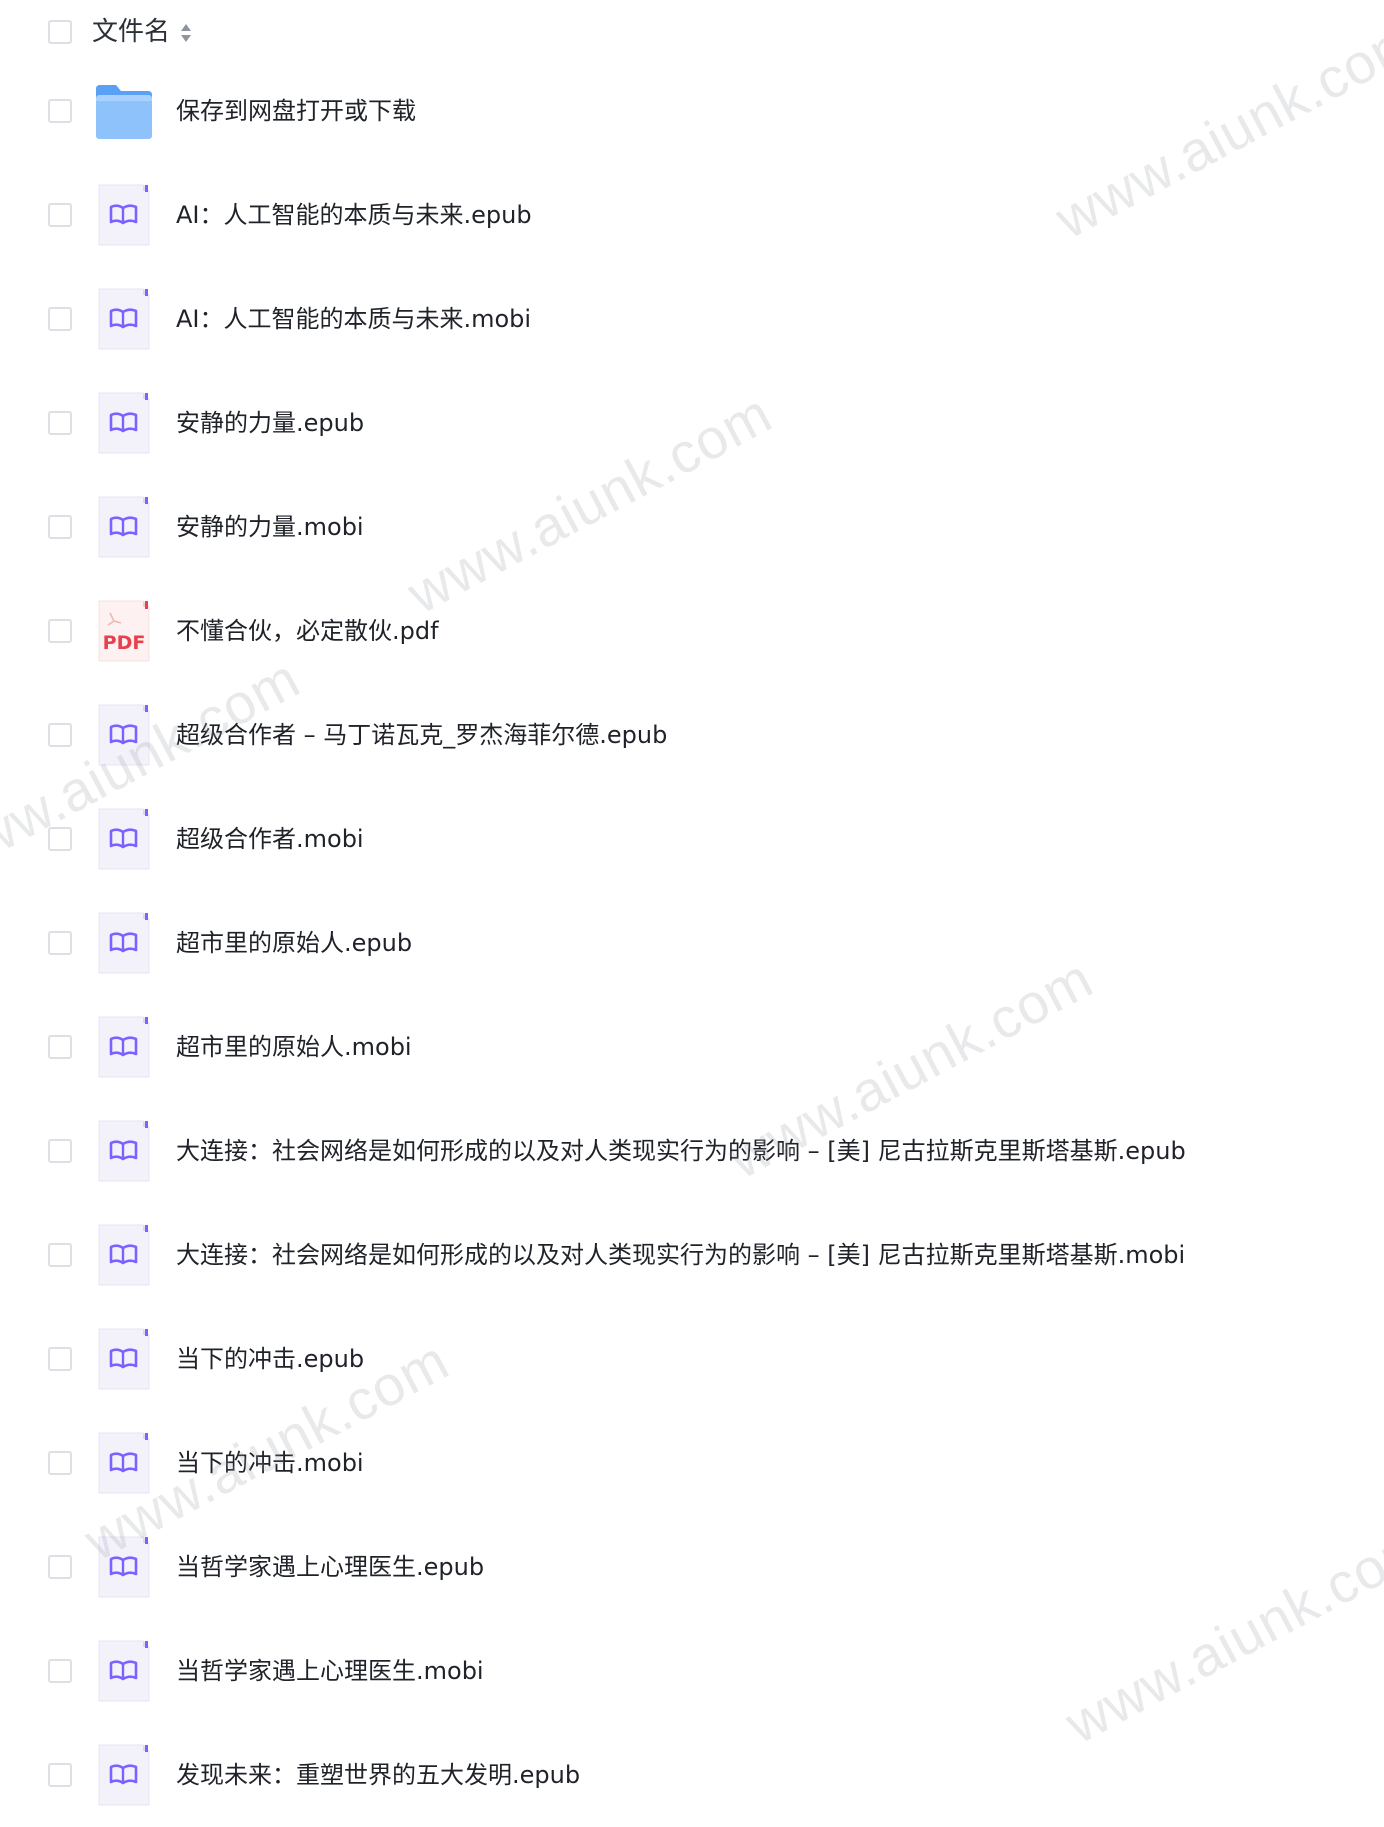  Describe the element at coordinates (131, 32) in the screenshot. I see `filename-column-header: 文件名` at that location.